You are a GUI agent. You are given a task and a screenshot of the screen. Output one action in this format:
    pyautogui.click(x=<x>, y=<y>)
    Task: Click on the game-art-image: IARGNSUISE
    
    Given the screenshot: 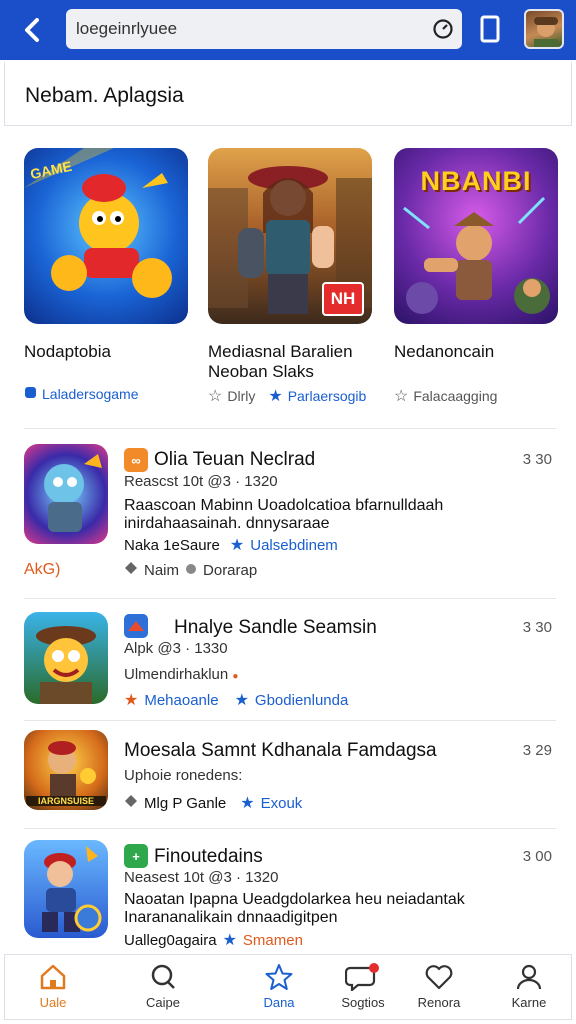 What is the action you would take?
    pyautogui.click(x=66, y=770)
    